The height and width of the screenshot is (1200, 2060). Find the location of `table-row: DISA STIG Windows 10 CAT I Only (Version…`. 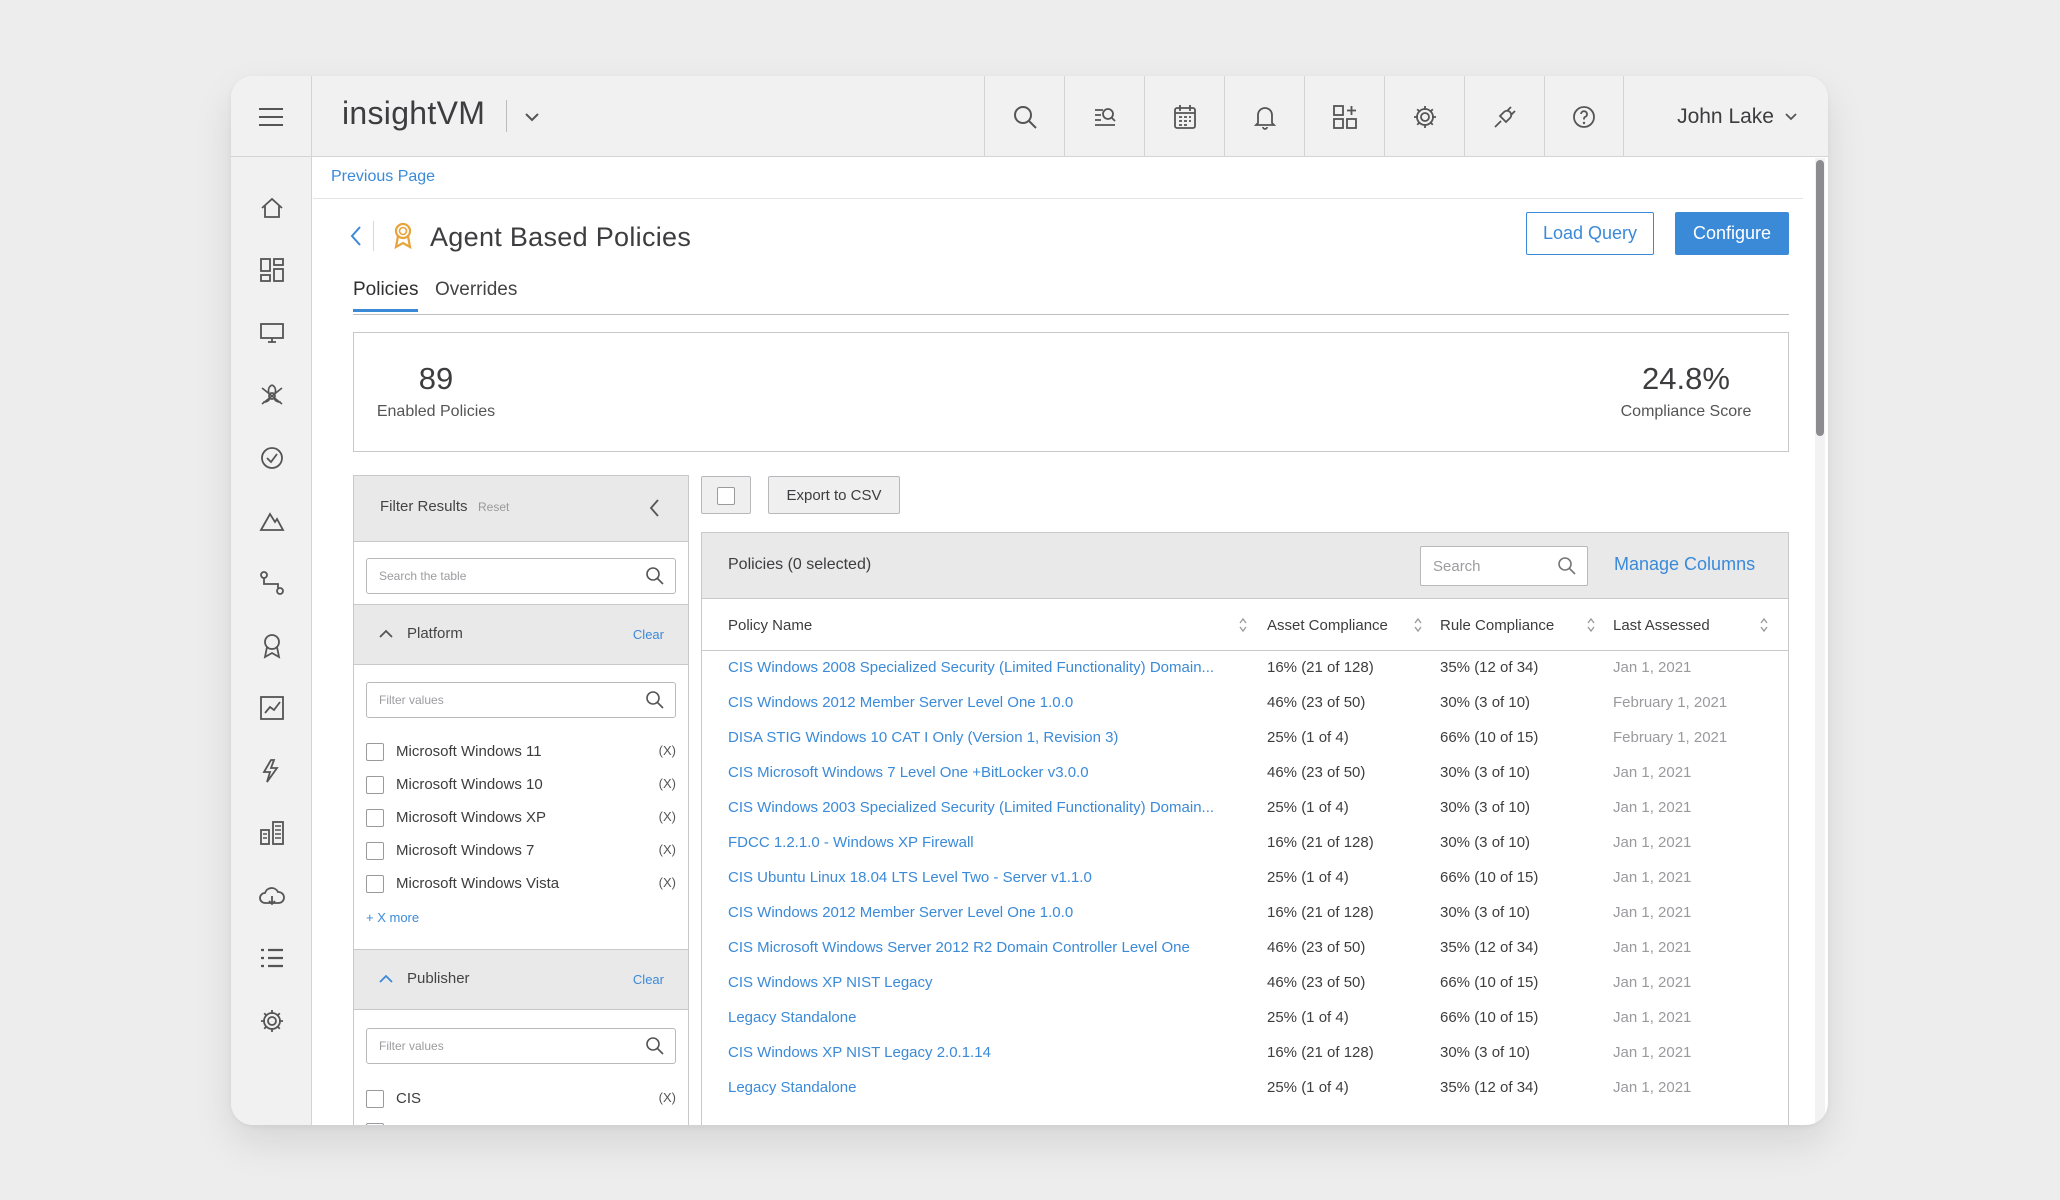

table-row: DISA STIG Windows 10 CAT I Only (Version… is located at coordinates (1245, 739).